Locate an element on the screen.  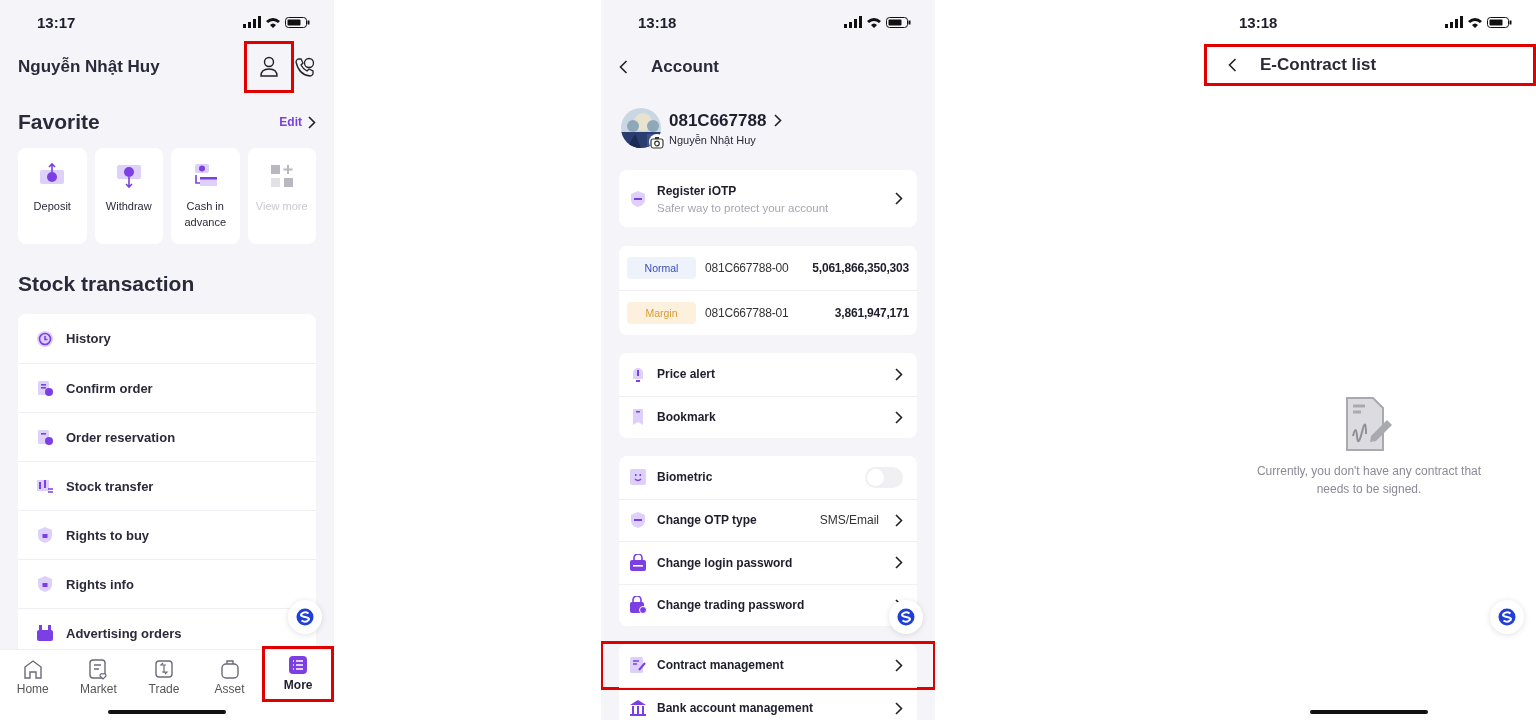
menu-item: Order reservation is located at coordinates (121, 437).